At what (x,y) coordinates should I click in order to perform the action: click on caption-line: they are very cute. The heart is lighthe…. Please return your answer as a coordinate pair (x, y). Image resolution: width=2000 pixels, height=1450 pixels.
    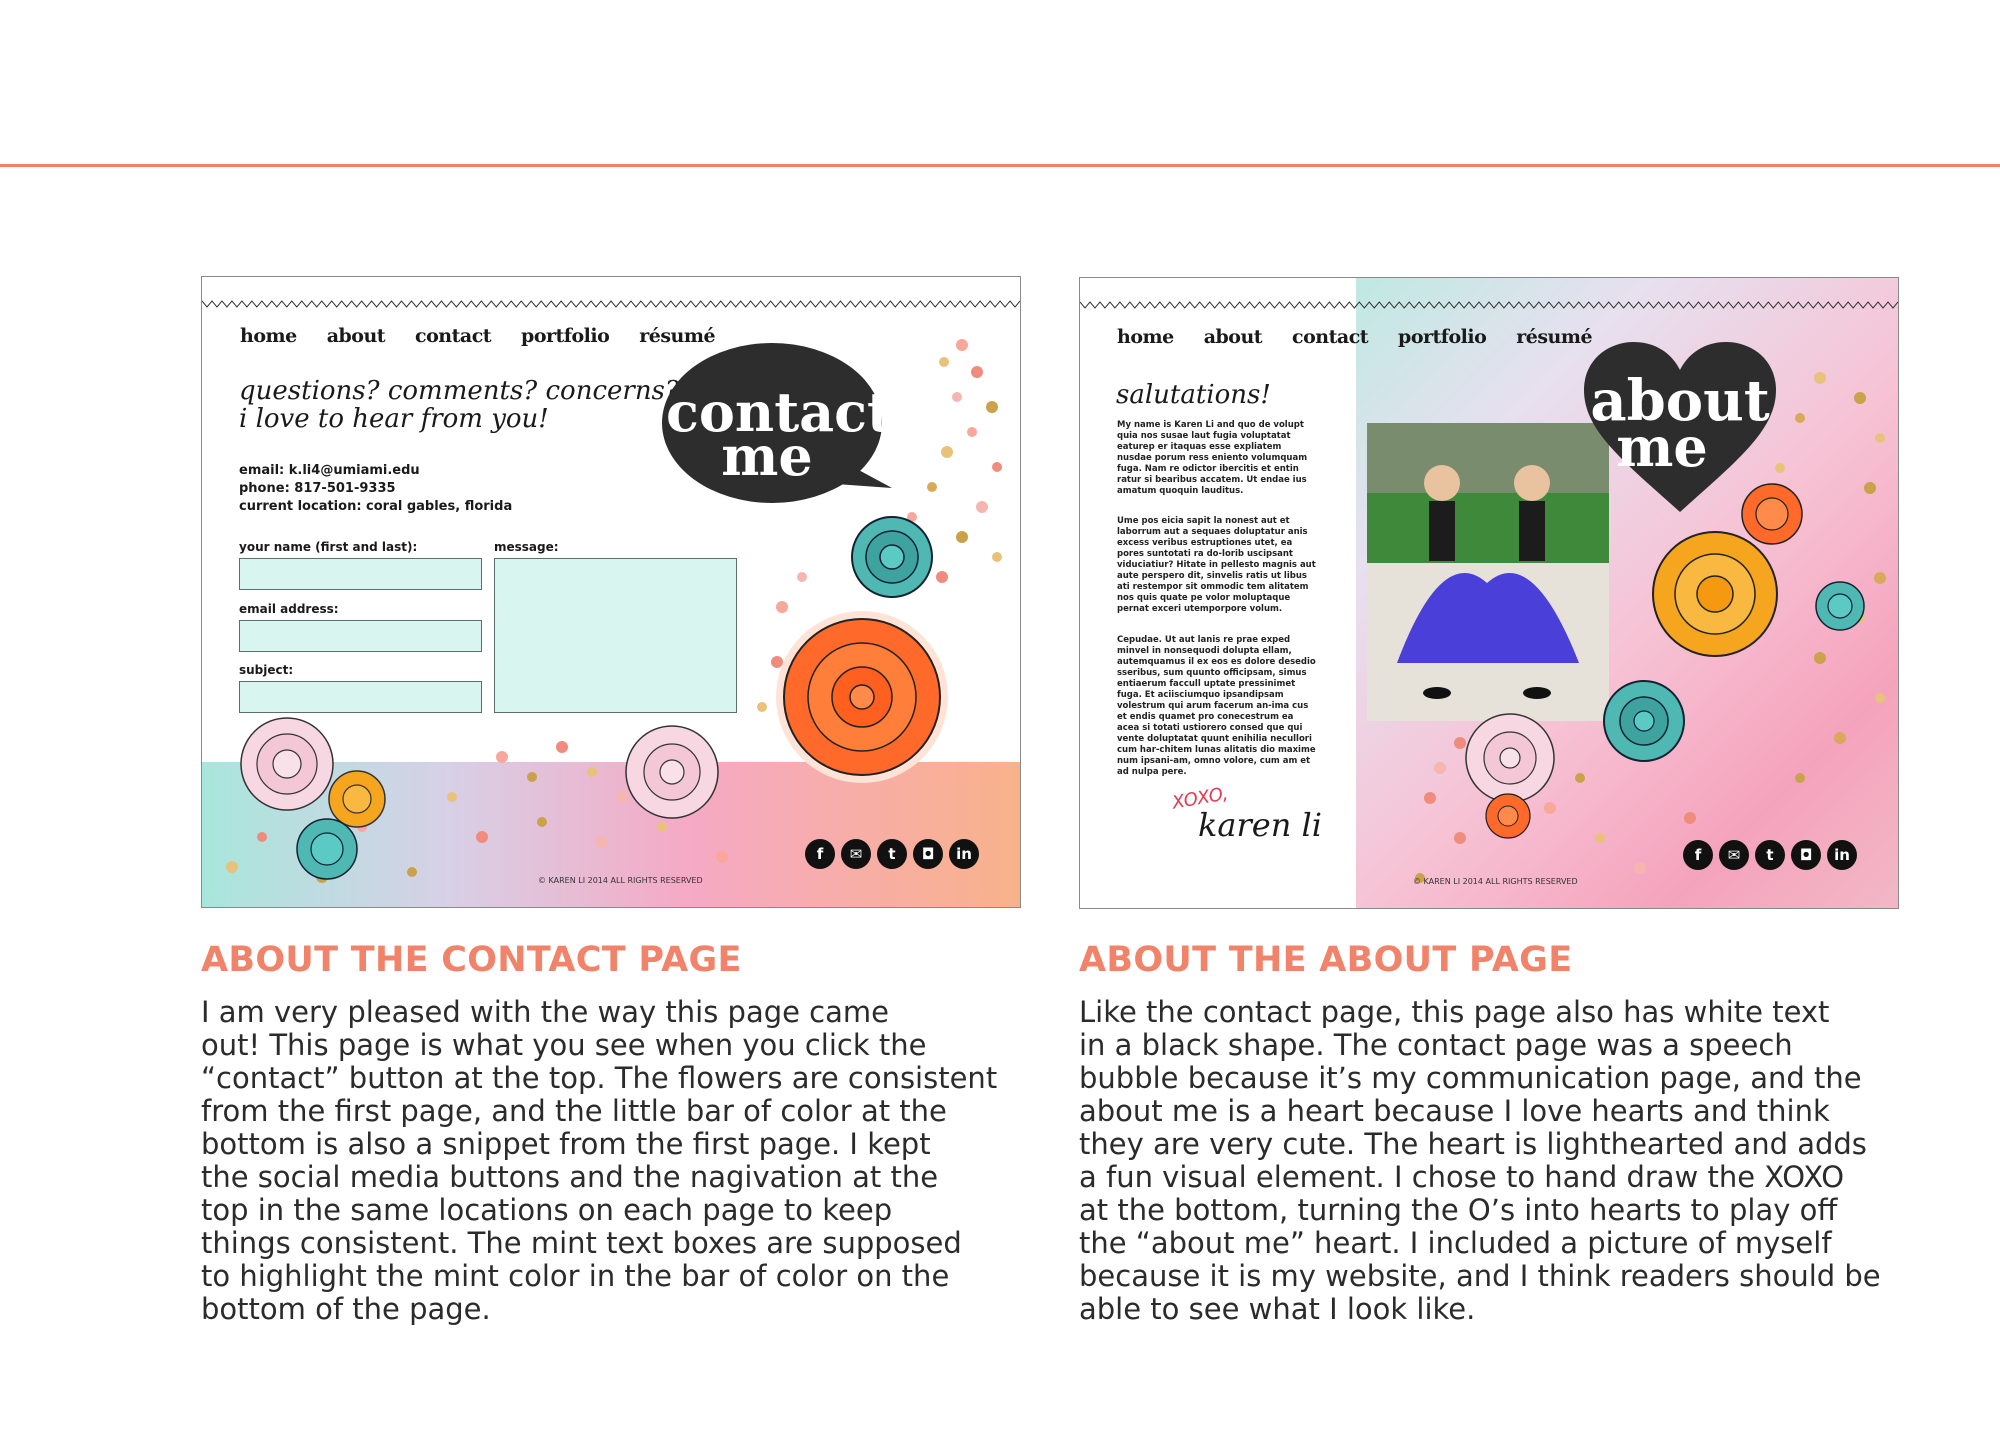
    Looking at the image, I should click on (1473, 1144).